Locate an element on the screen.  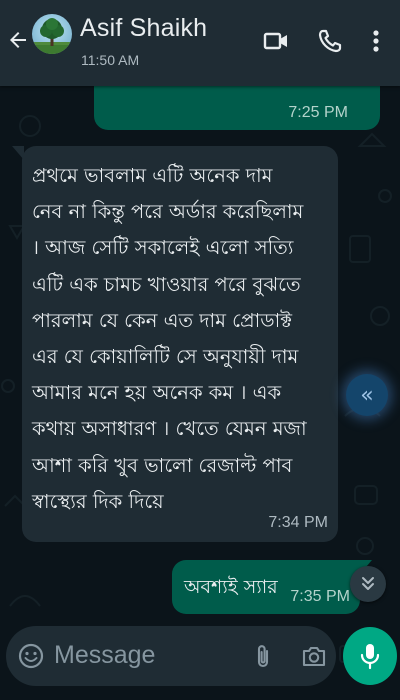
avatar is located at coordinates (52, 34).